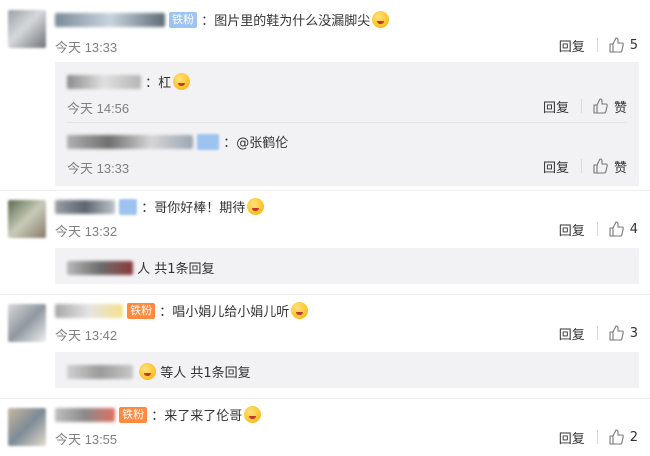 The width and height of the screenshot is (650, 456). I want to click on comment-actions: 回复 2, so click(598, 437).